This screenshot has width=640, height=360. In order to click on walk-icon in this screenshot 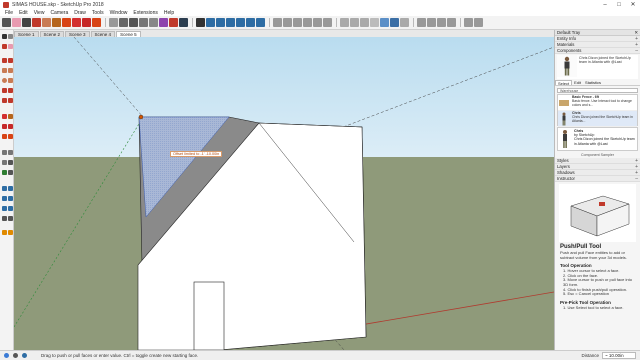, I will do `click(468, 22)`.